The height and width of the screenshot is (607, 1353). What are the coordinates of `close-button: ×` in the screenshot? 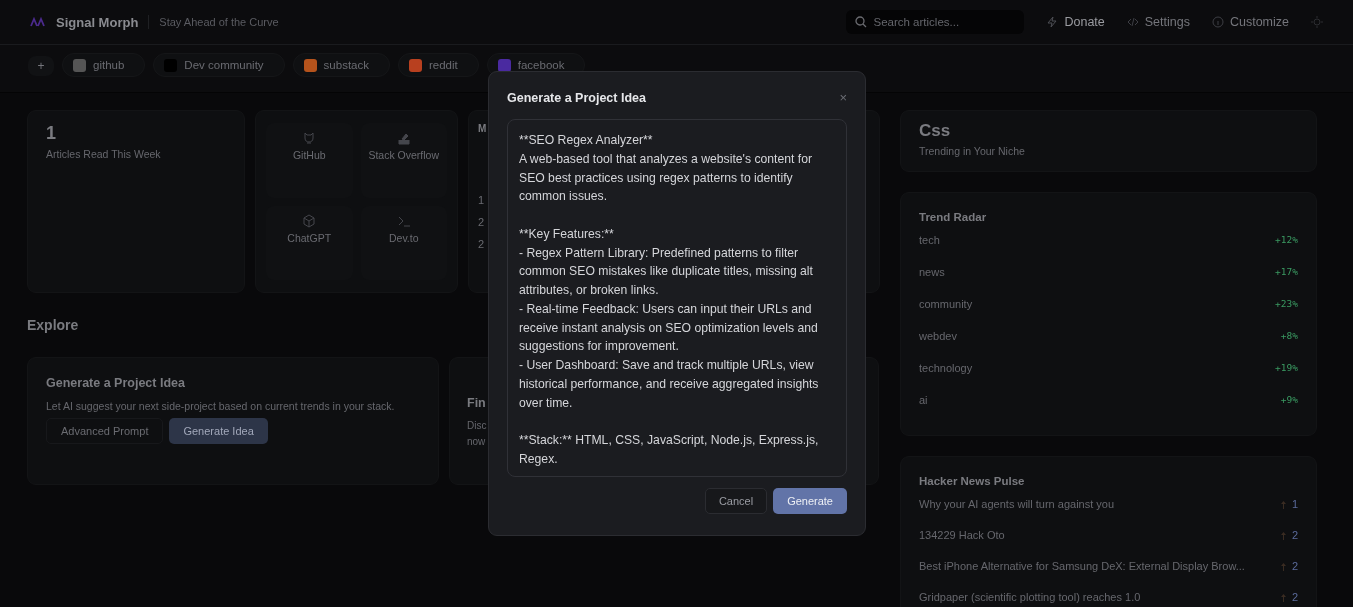 It's located at (843, 97).